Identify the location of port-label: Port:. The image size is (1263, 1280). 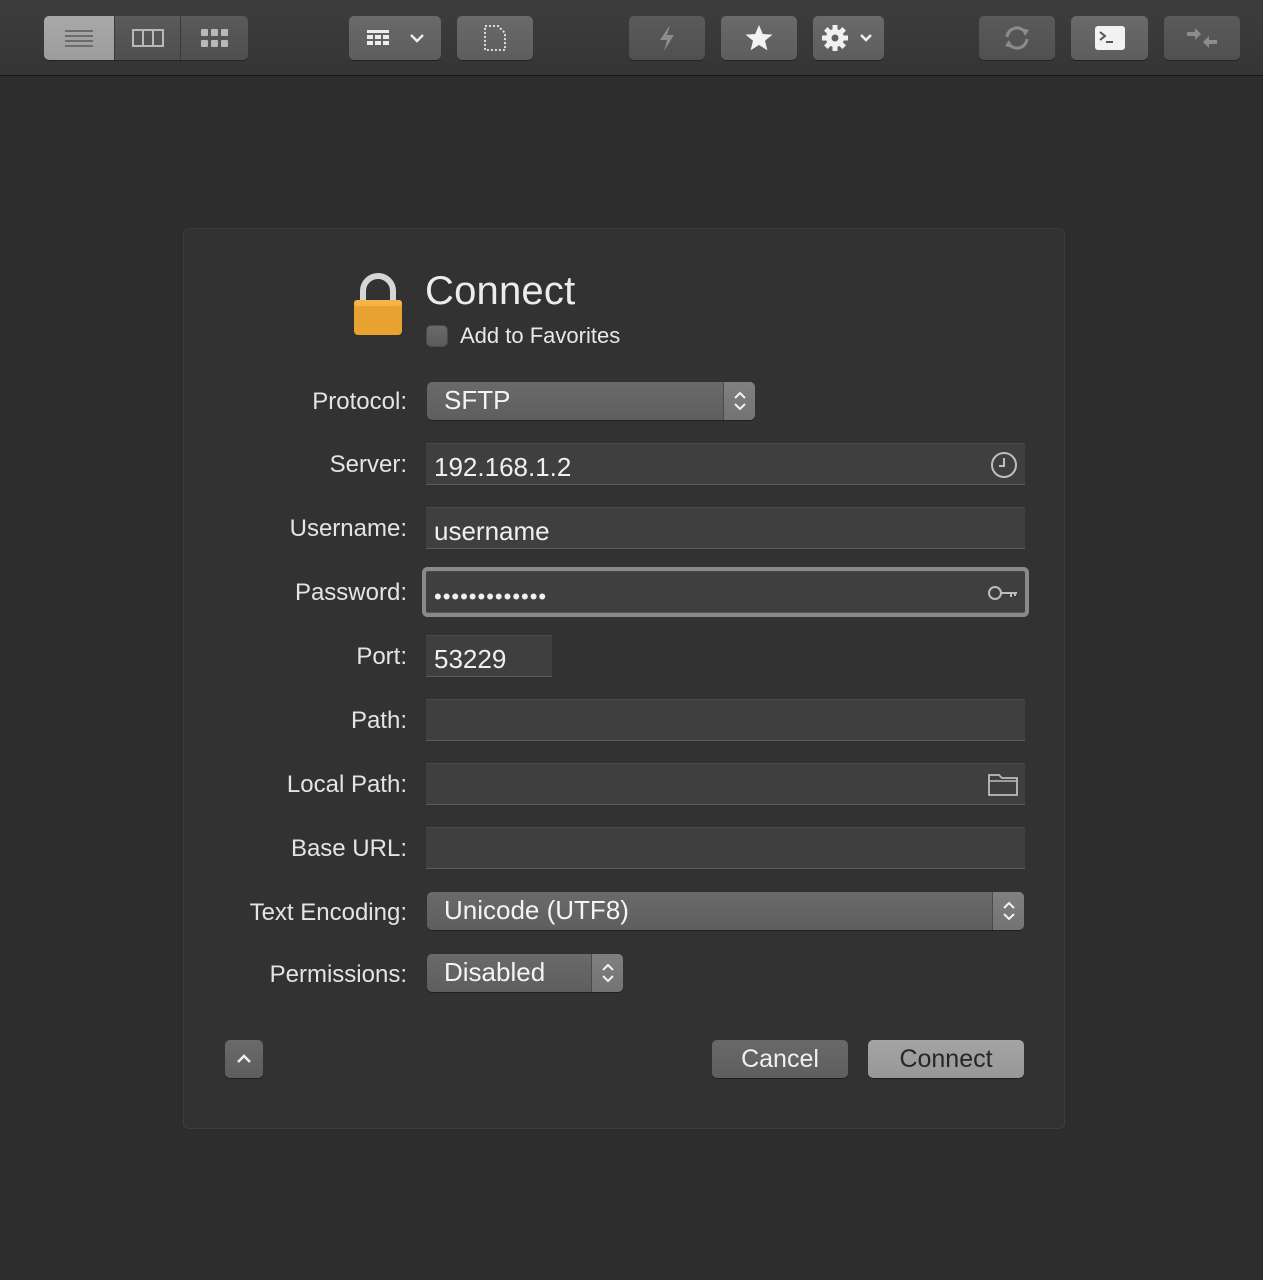
(381, 656).